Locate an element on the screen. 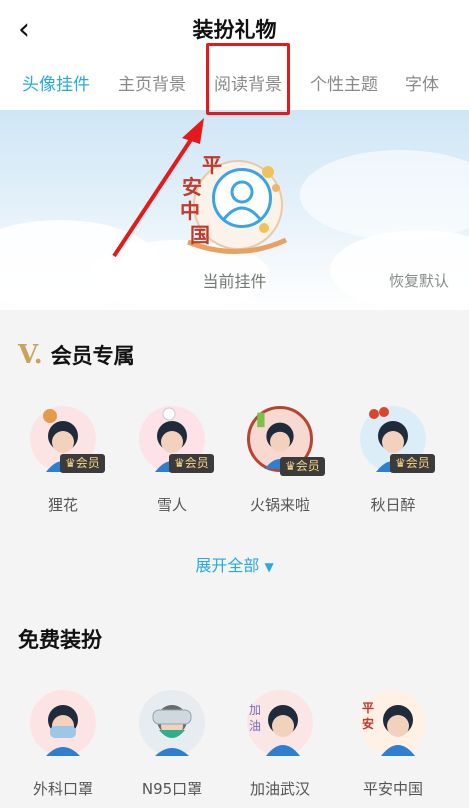  vip-section-header: V. 会员专属 is located at coordinates (76, 355).